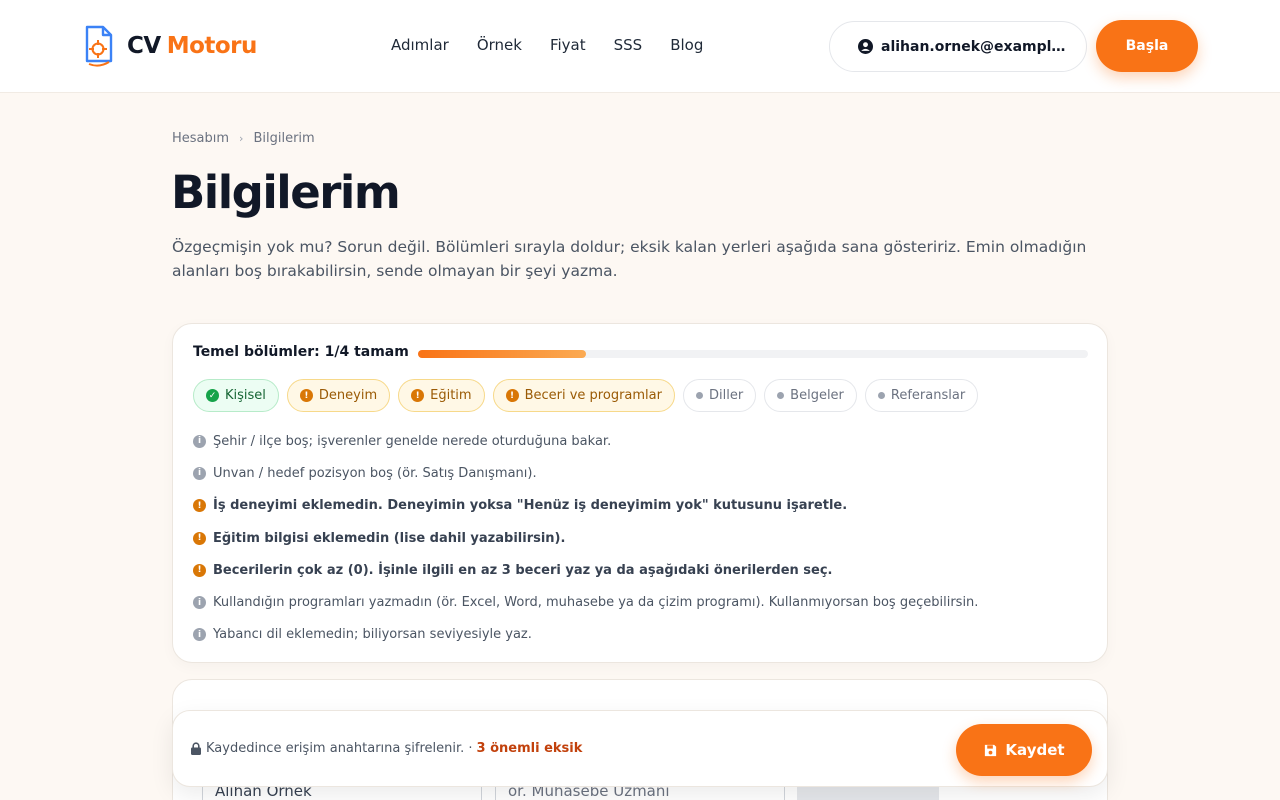 This screenshot has width=1280, height=800. I want to click on section-pill-beceri: ! Beceri ve programlar, so click(583, 395).